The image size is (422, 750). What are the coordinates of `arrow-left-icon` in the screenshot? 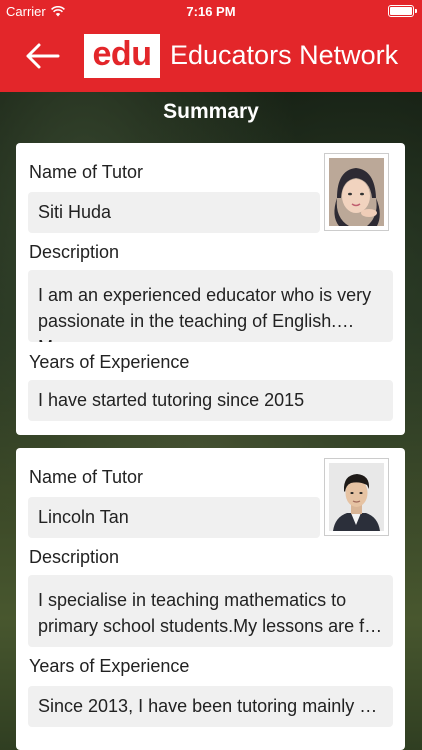 It's located at (43, 56).